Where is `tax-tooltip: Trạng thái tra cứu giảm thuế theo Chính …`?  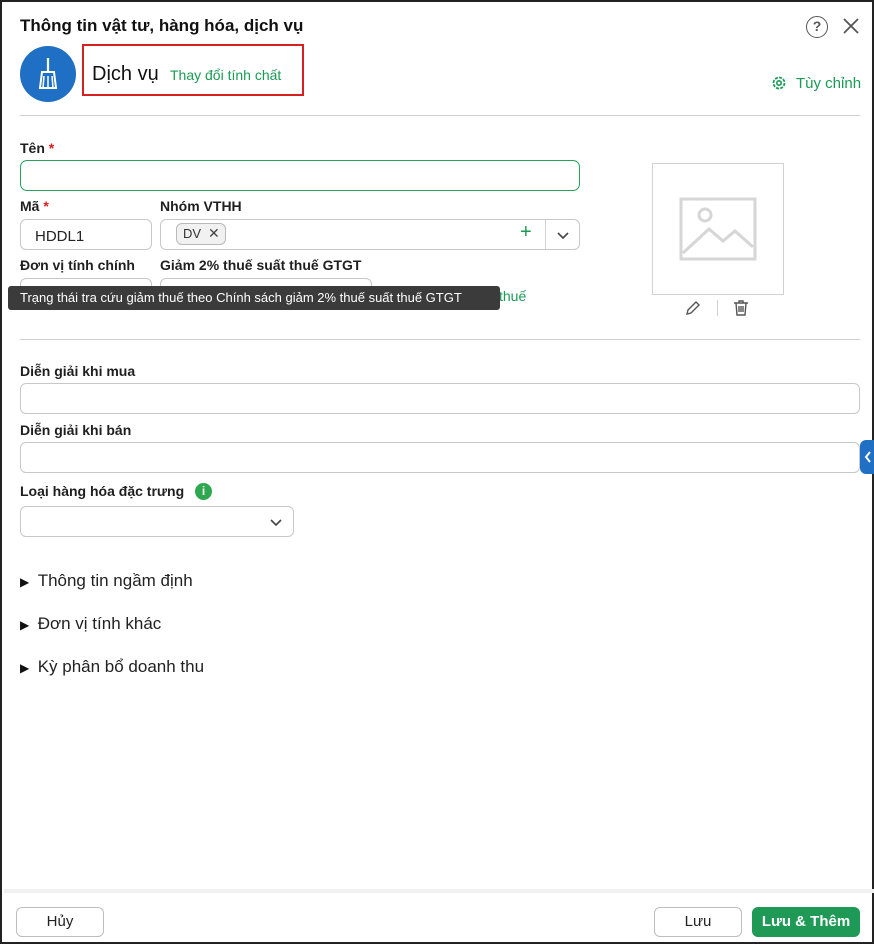 tax-tooltip: Trạng thái tra cứu giảm thuế theo Chính … is located at coordinates (254, 298).